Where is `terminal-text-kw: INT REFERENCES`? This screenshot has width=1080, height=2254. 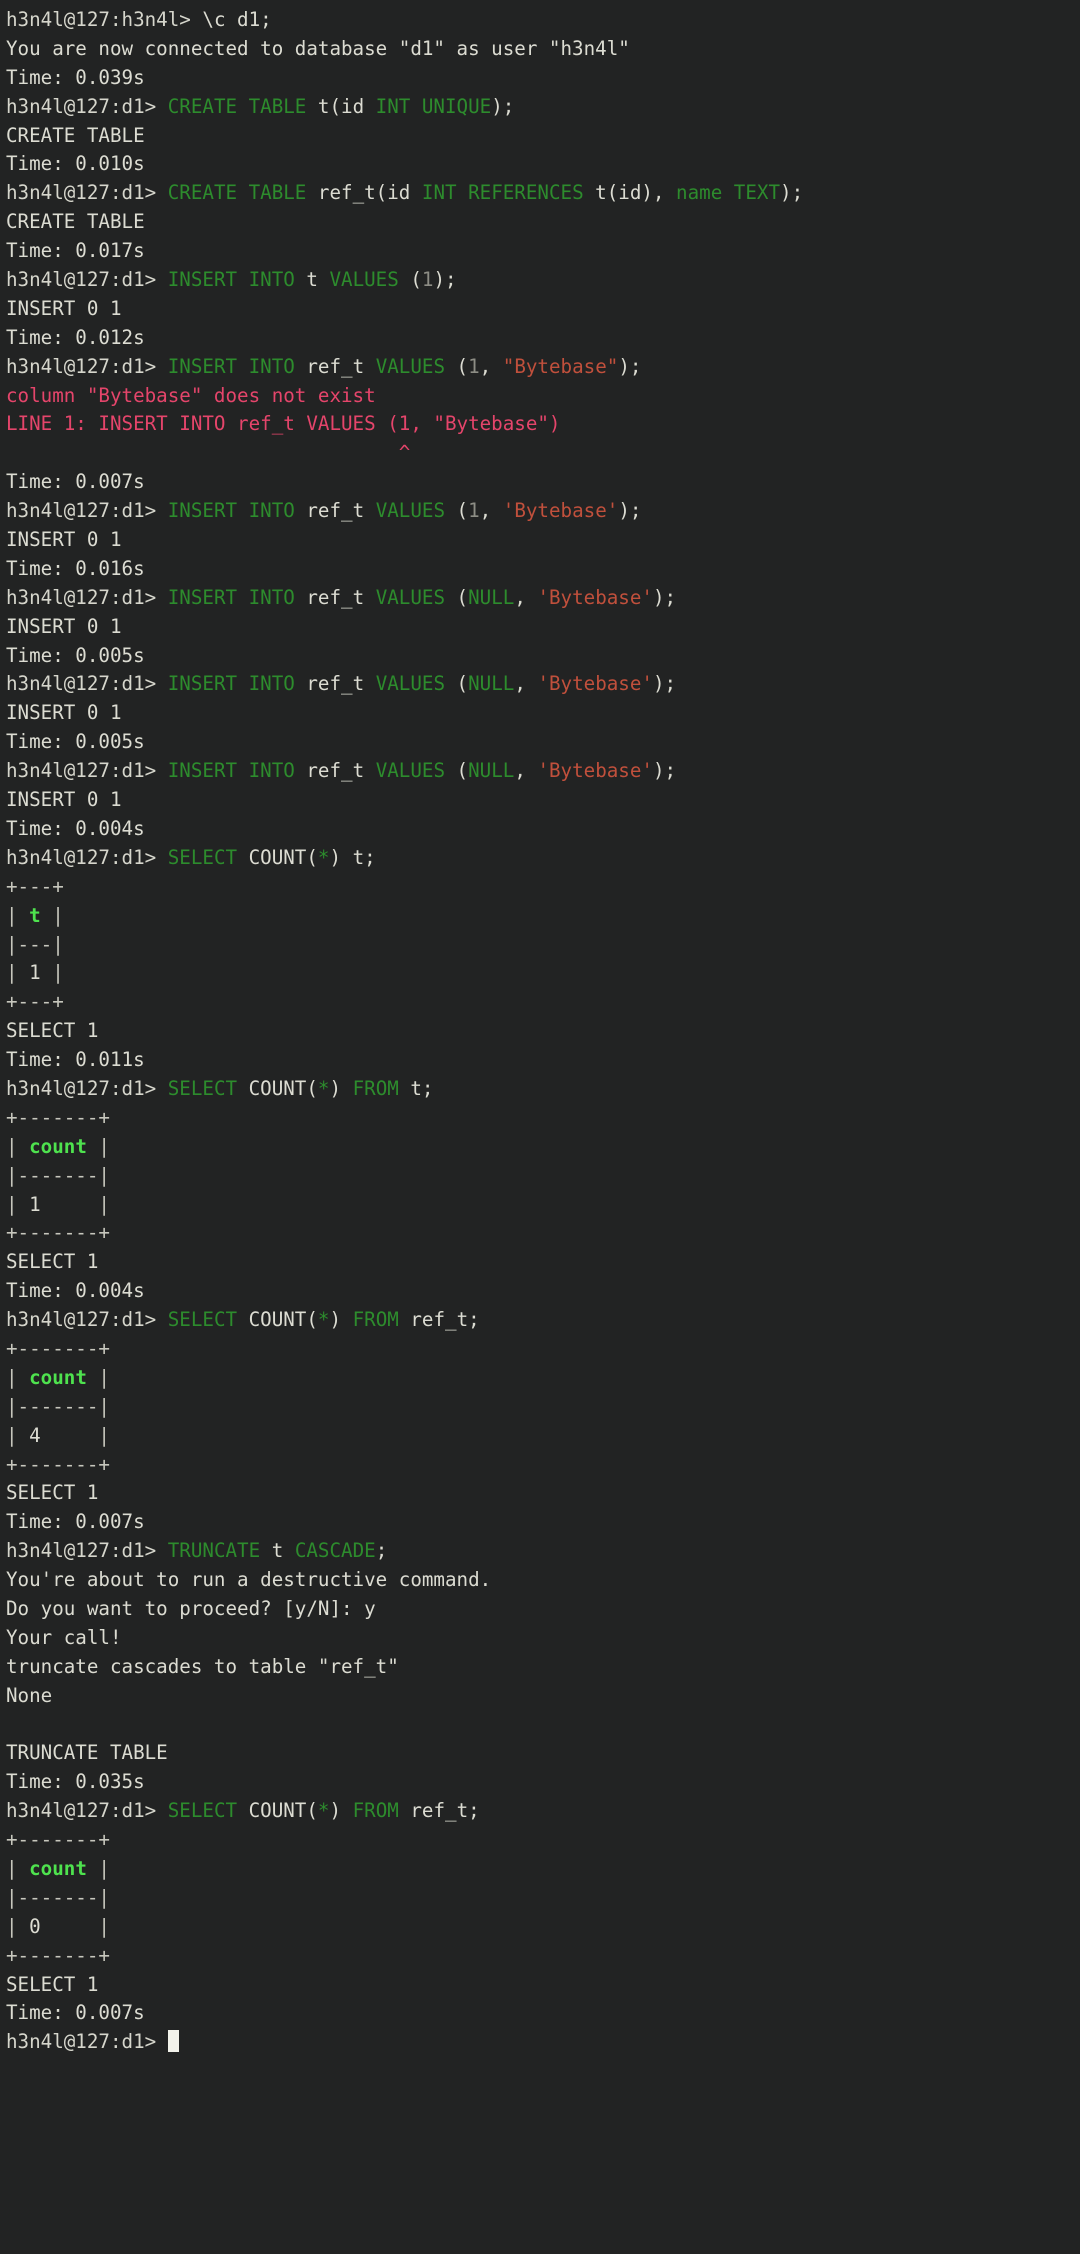 terminal-text-kw: INT REFERENCES is located at coordinates (502, 193).